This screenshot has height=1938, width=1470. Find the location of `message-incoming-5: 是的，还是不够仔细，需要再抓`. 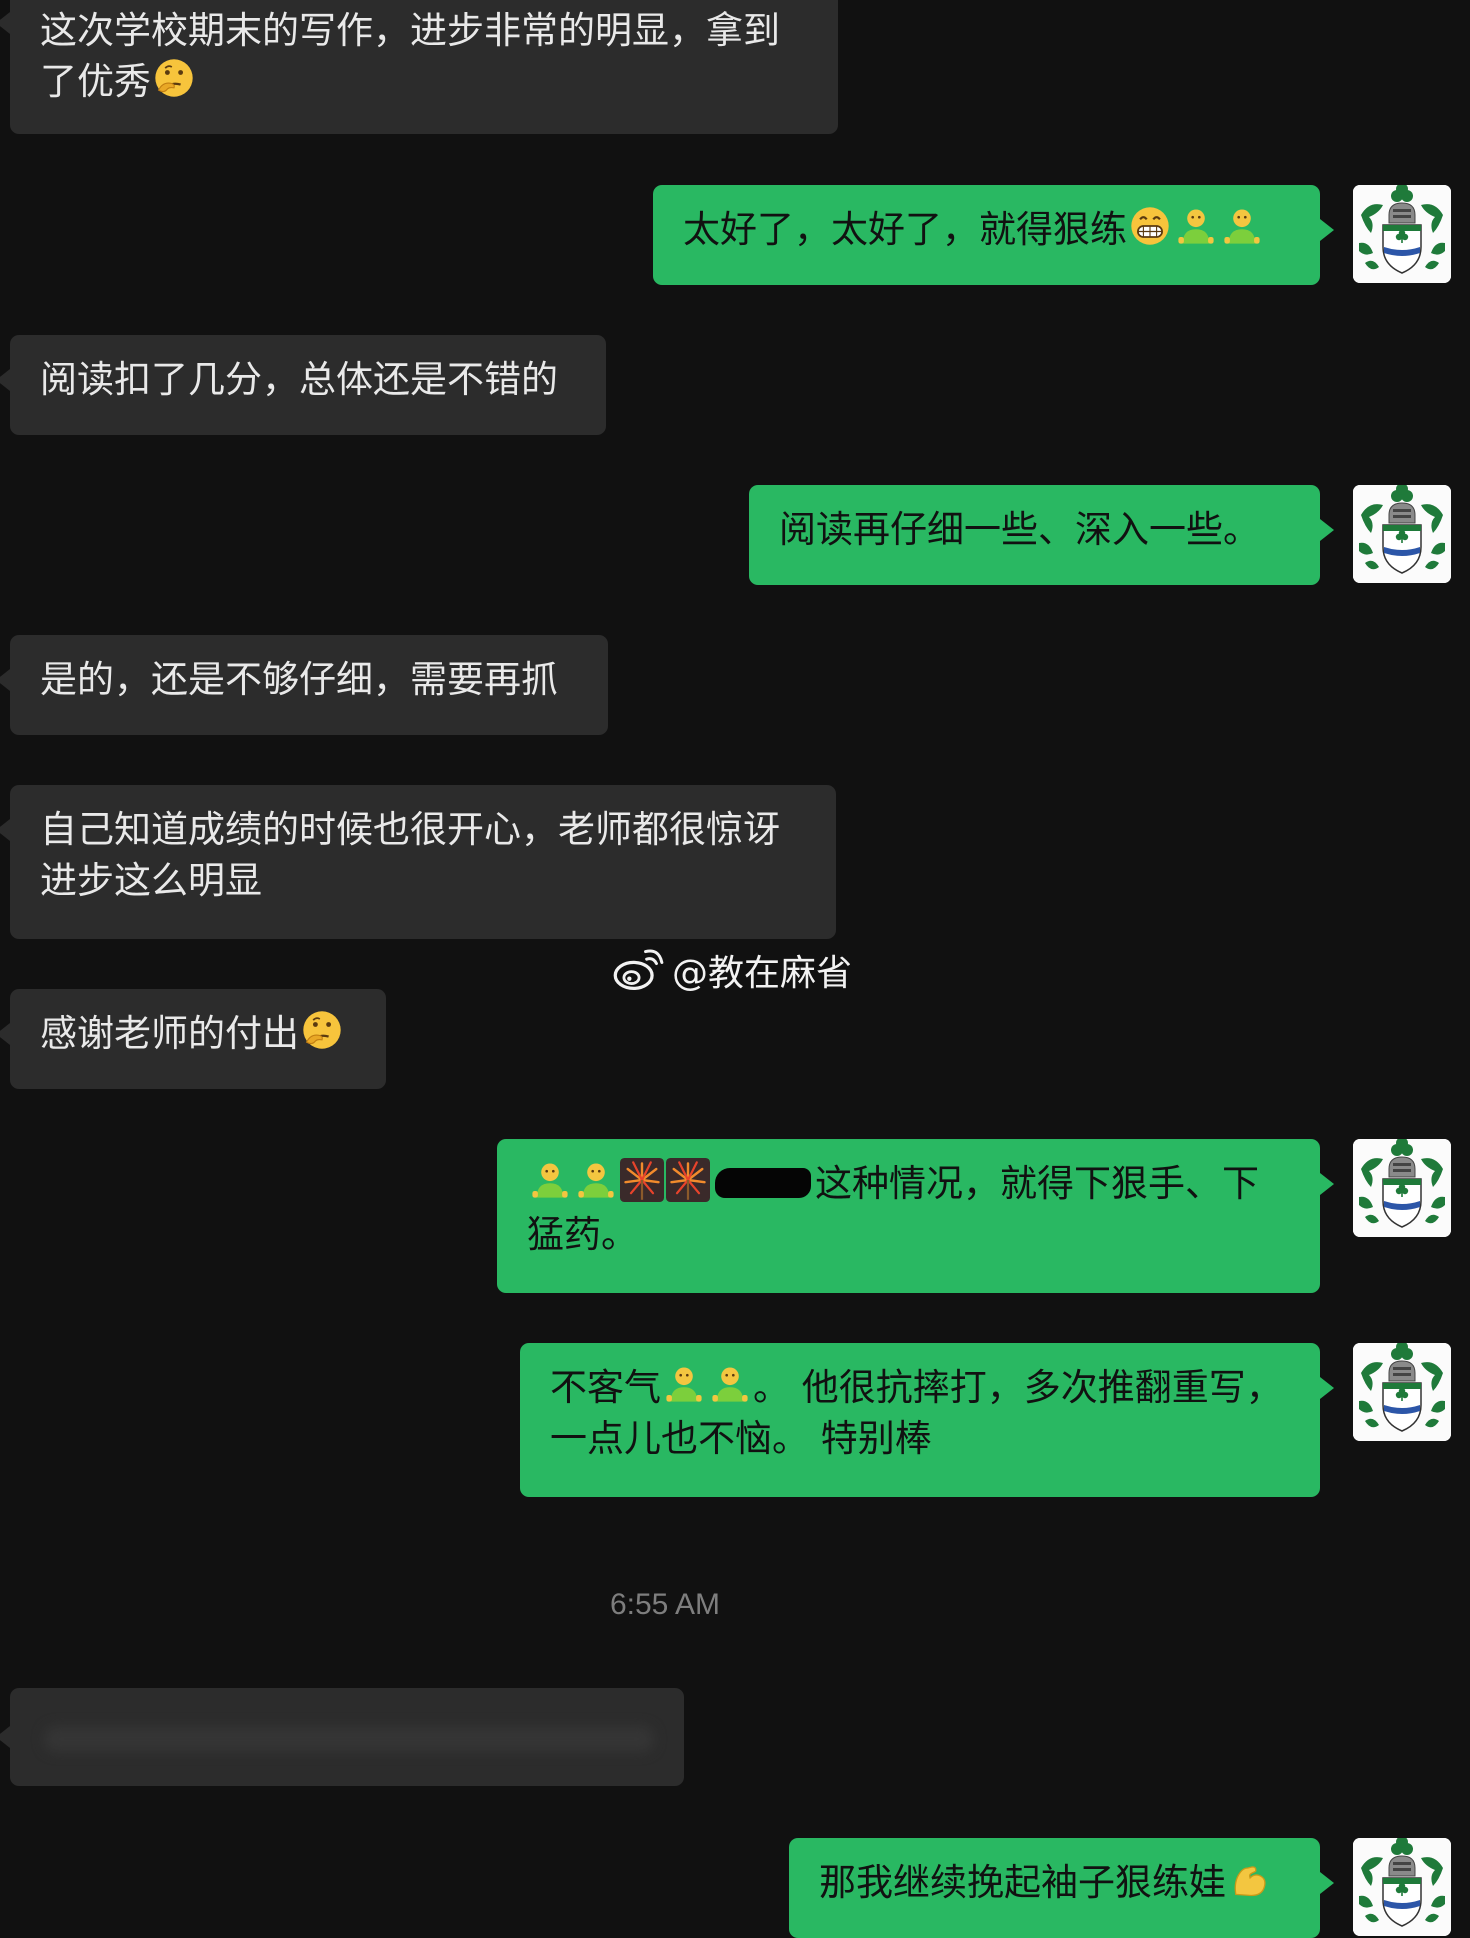

message-incoming-5: 是的，还是不够仔细，需要再抓 is located at coordinates (304, 685).